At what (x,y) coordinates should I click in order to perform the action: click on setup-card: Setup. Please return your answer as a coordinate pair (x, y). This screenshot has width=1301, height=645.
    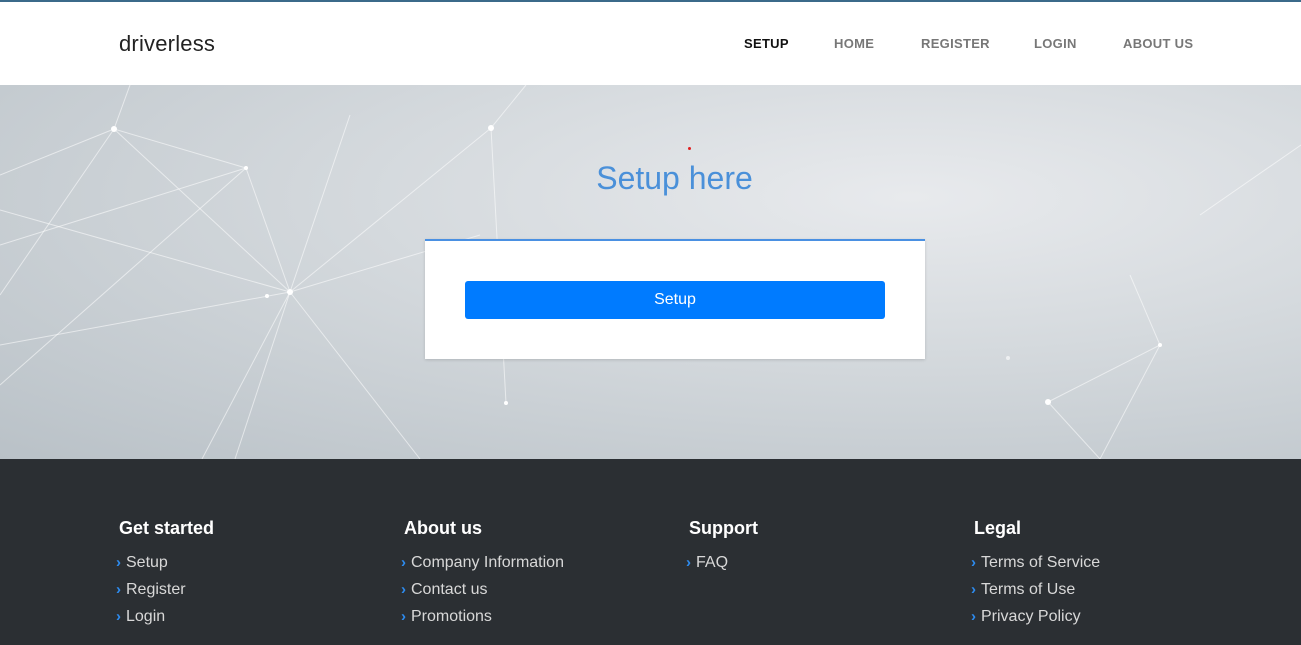
    Looking at the image, I should click on (675, 299).